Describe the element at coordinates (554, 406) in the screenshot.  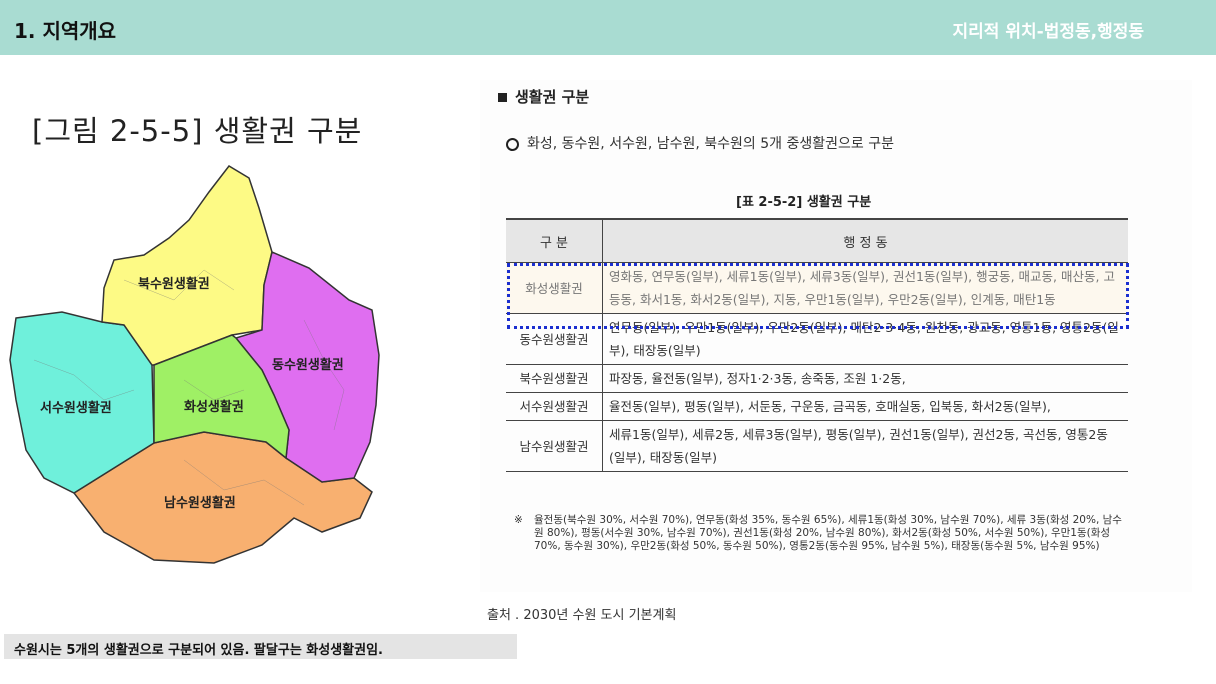
I see `row-region-name: 서수원생활권` at that location.